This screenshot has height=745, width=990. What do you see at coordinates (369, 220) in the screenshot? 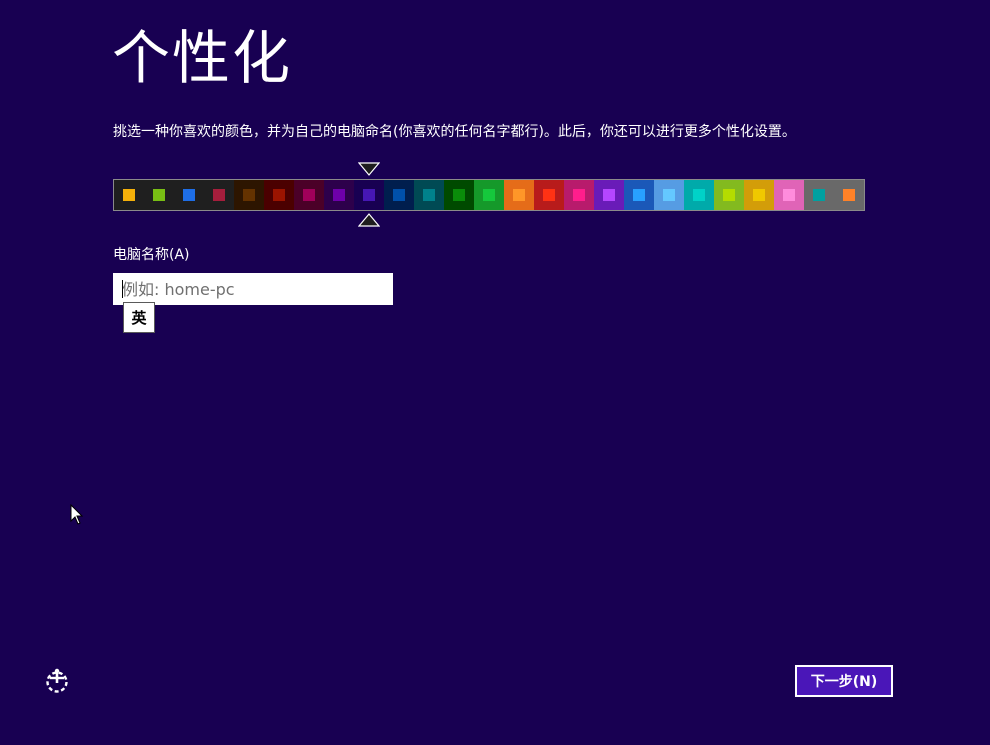
I see `selection-marker-bottom-icon` at bounding box center [369, 220].